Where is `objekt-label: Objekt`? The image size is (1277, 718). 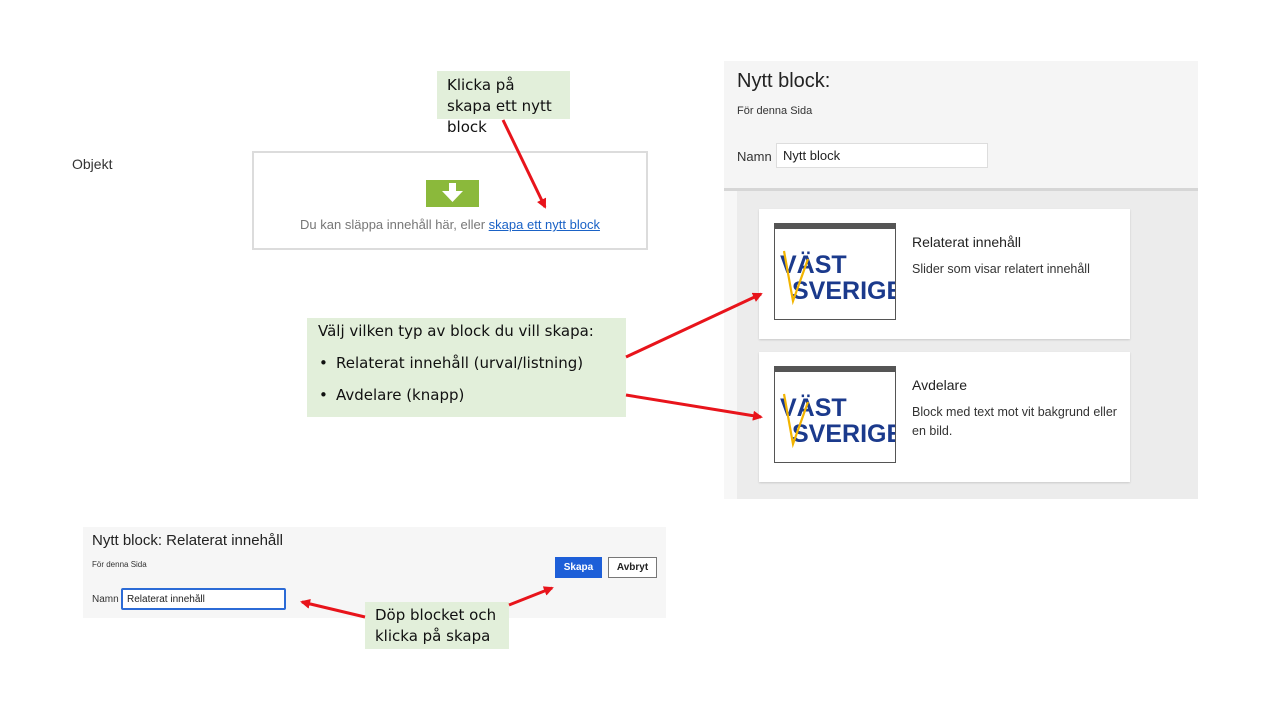
objekt-label: Objekt is located at coordinates (92, 164).